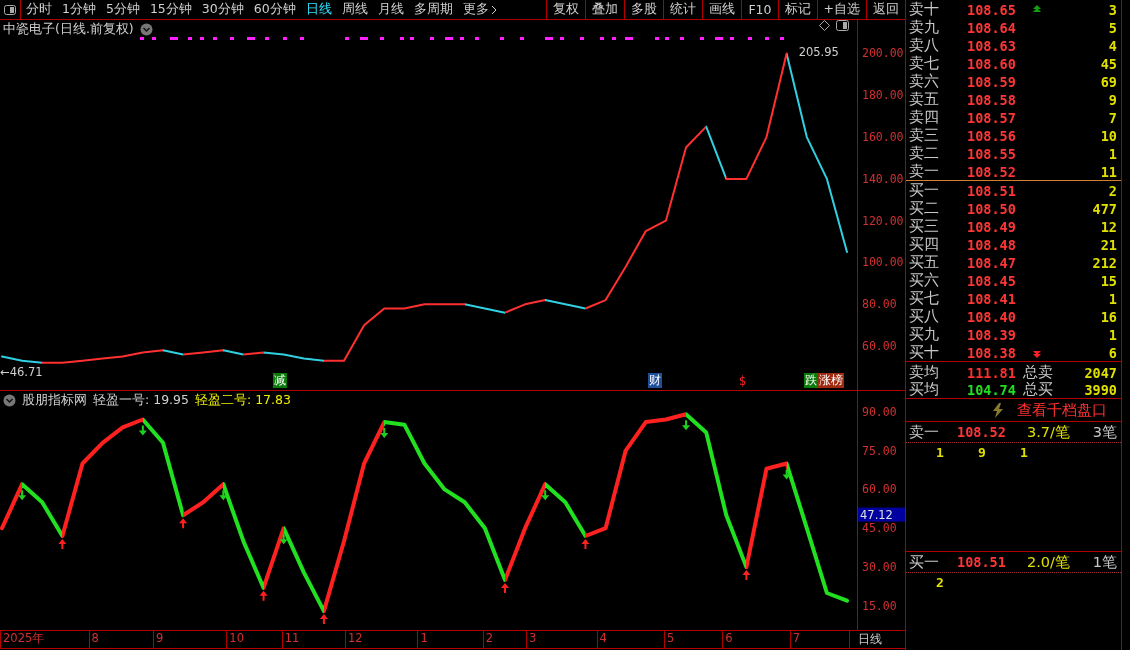 Image resolution: width=1130 pixels, height=650 pixels. I want to click on toolbar-button: 返回, so click(885, 9).